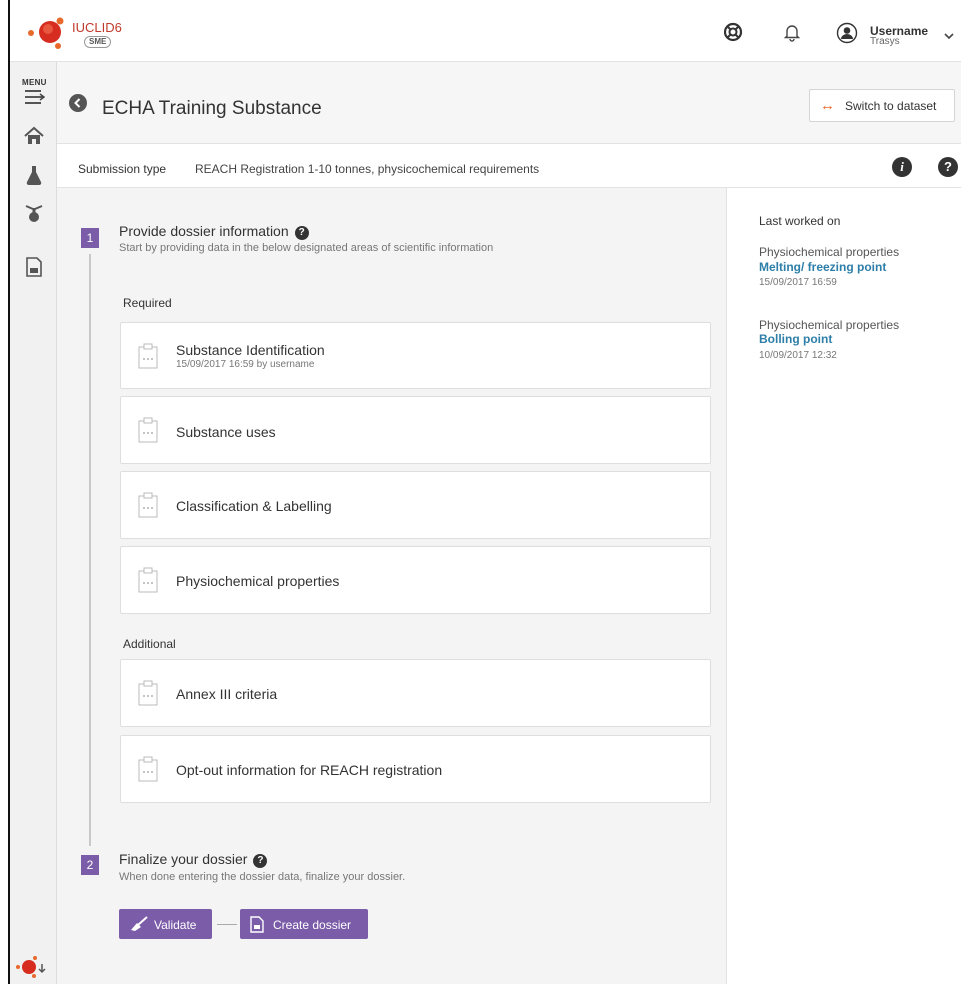 The image size is (961, 984). What do you see at coordinates (827, 105) in the screenshot?
I see `swap-arrows-icon: ↔` at bounding box center [827, 105].